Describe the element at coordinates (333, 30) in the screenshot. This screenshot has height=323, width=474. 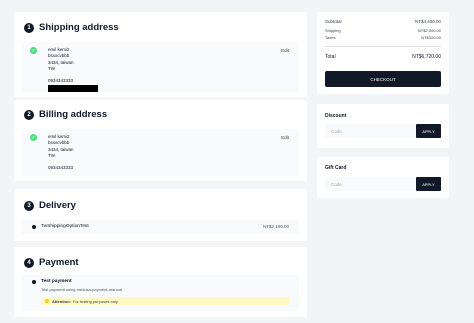
I see `shipping-cost-label: Shipping` at that location.